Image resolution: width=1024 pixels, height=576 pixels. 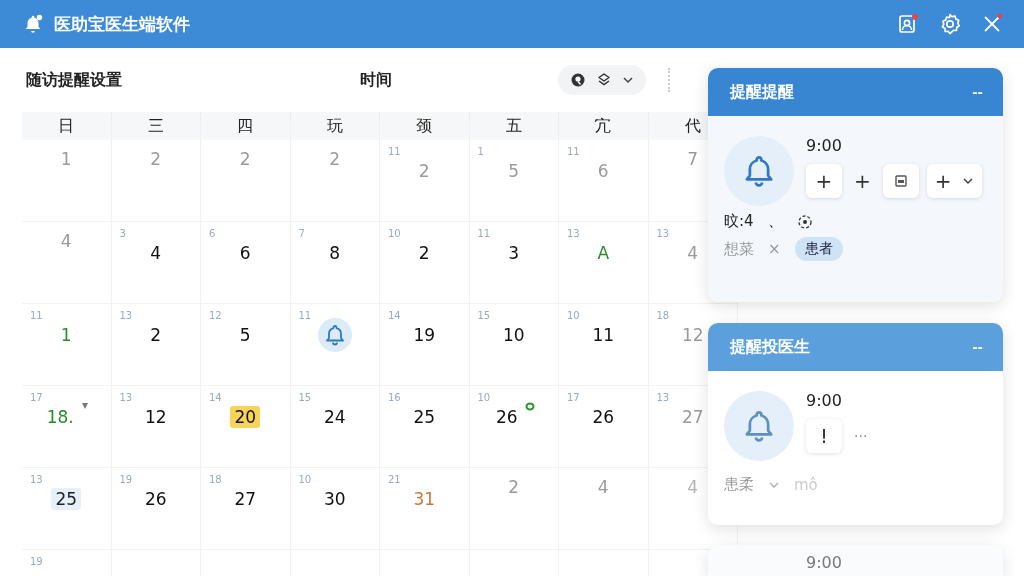 I want to click on day-number: 3, so click(x=514, y=253).